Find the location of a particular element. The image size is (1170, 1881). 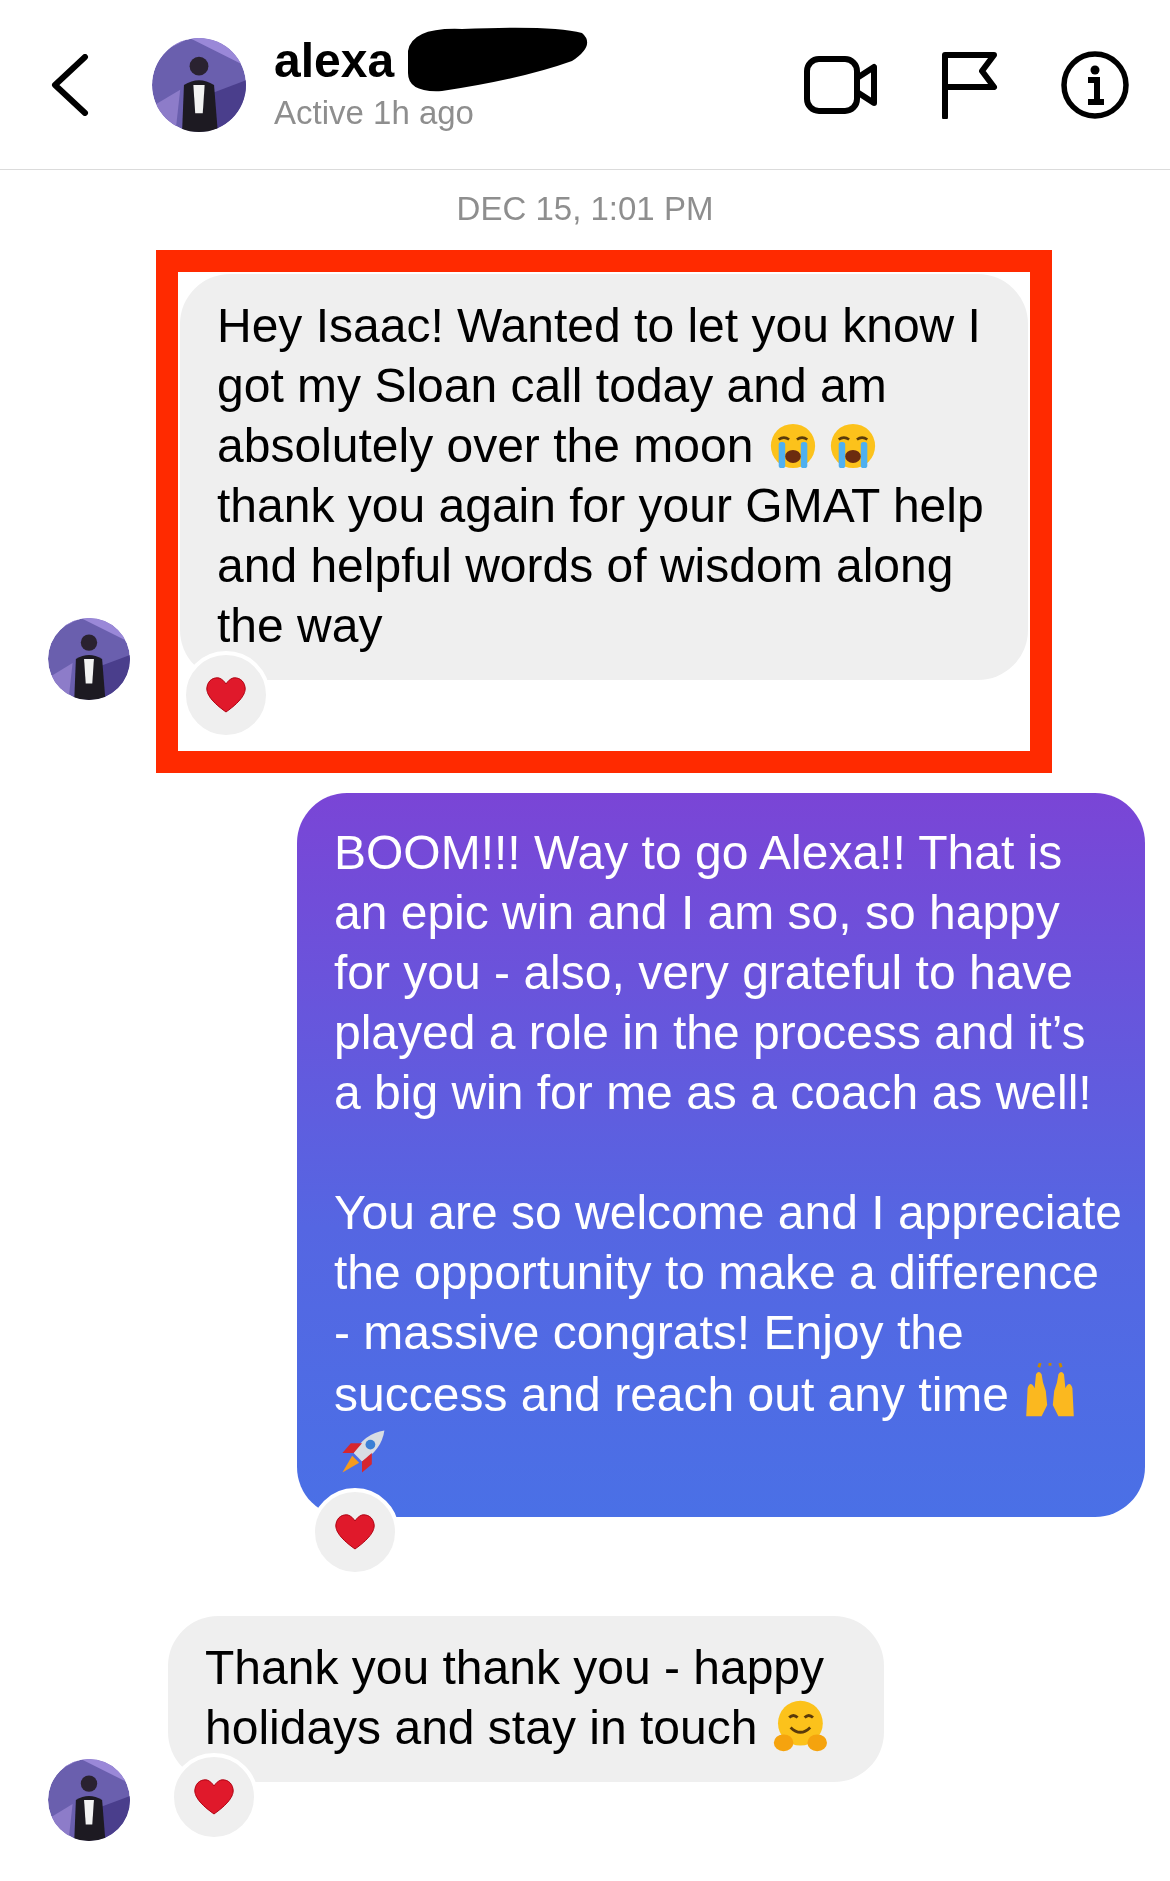

active-status: Active 1h ago is located at coordinates (374, 113).